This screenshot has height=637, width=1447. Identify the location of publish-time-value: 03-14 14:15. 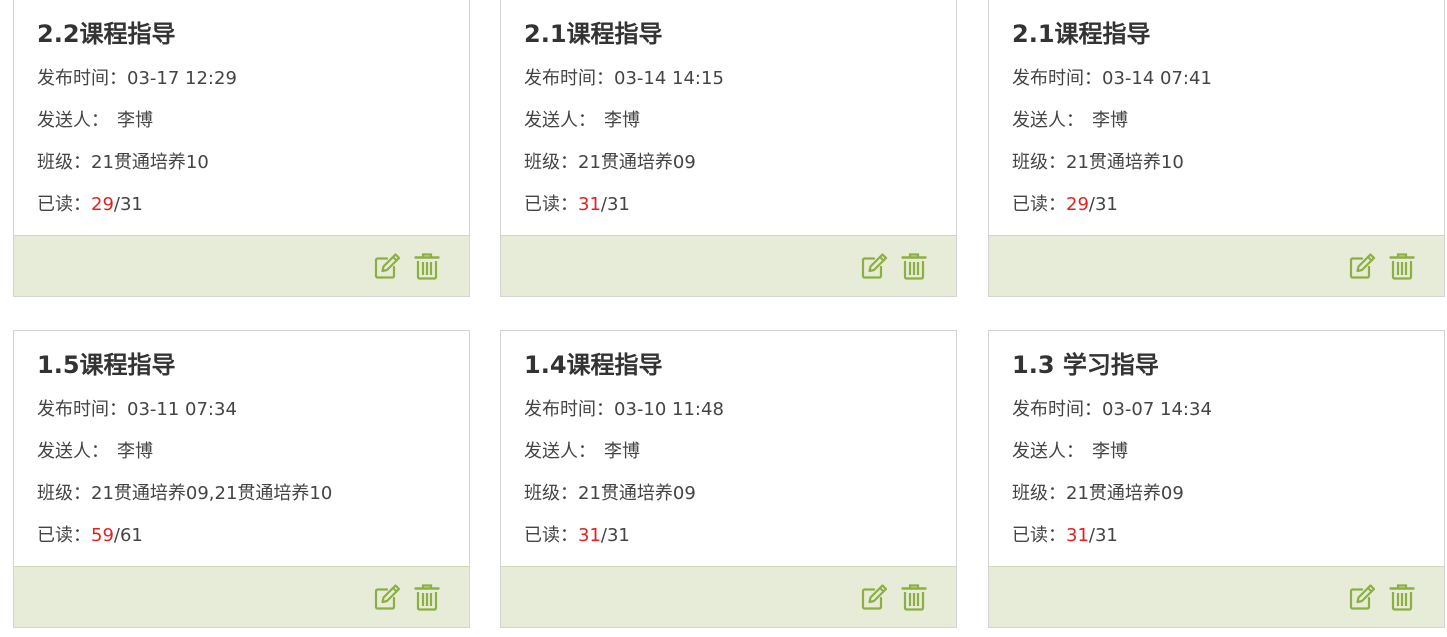
(669, 78).